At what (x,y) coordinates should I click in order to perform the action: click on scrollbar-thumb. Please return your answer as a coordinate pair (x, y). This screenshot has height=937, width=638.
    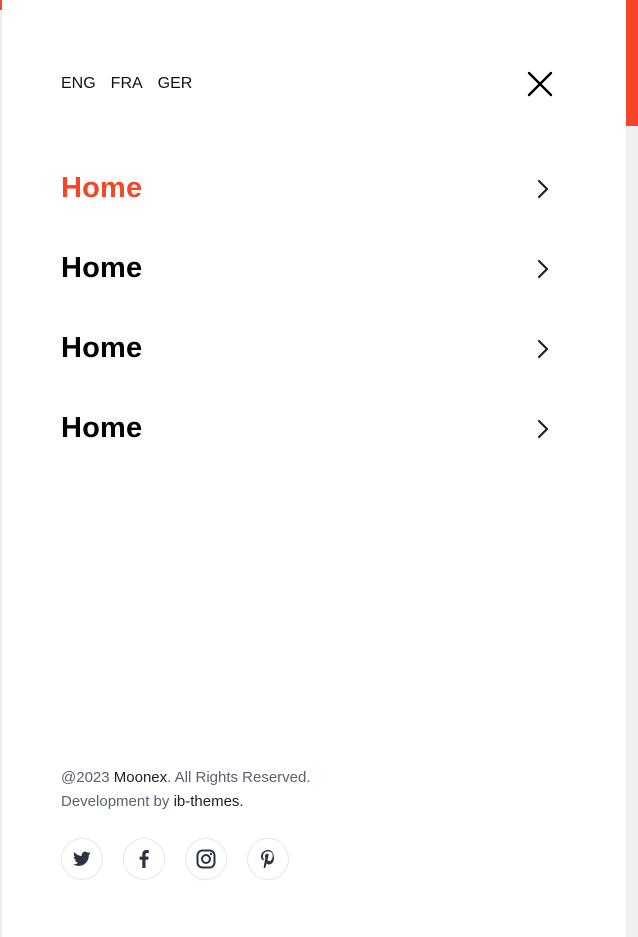
    Looking at the image, I should click on (632, 63).